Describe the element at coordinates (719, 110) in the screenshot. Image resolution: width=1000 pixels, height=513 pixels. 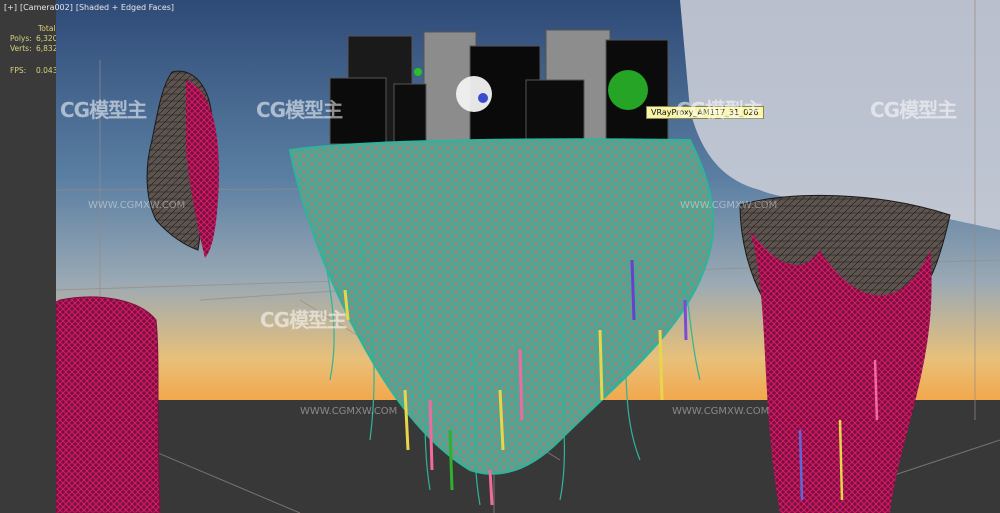
I see `watermark-3: CG模型主` at that location.